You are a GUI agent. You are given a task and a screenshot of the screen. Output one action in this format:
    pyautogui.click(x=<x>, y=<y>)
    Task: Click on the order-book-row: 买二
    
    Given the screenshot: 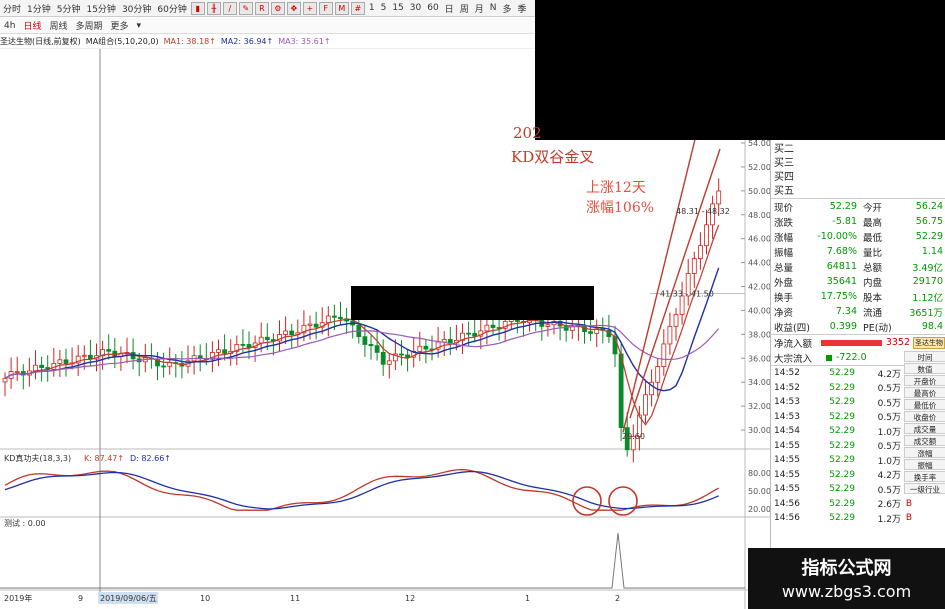 What is the action you would take?
    pyautogui.click(x=784, y=149)
    